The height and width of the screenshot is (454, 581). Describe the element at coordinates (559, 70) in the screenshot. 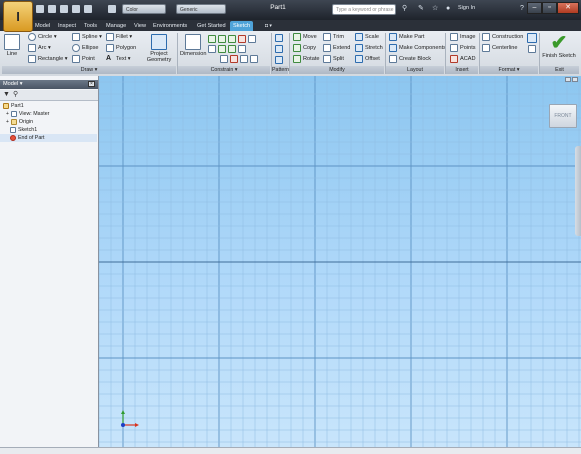

I see `exit-panel-label: Exit` at that location.